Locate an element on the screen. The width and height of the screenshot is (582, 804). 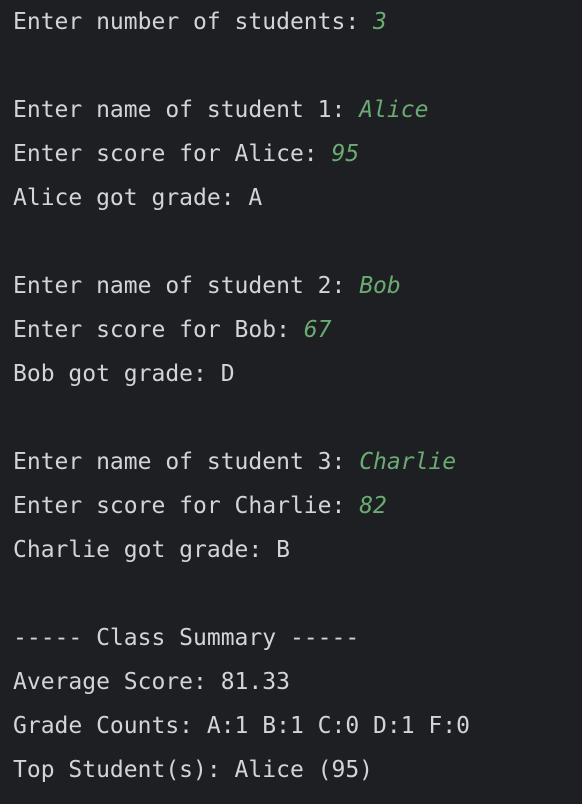
console-line-student-1-grade: Alice got grade: A is located at coordinates (293, 198).